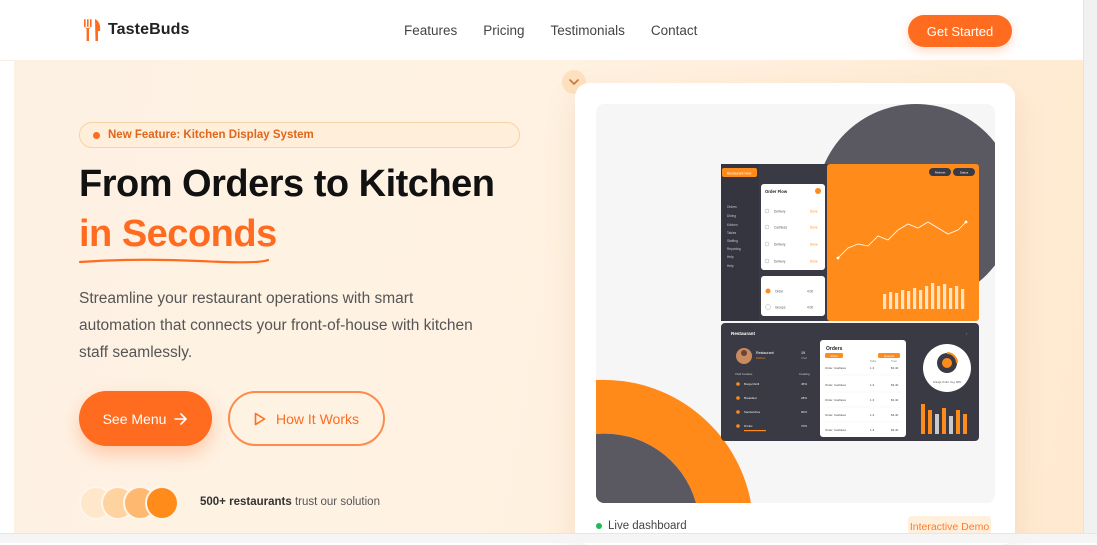 This screenshot has height=545, width=1097. Describe the element at coordinates (503, 30) in the screenshot. I see `nav-link-pricing: Pricing` at that location.